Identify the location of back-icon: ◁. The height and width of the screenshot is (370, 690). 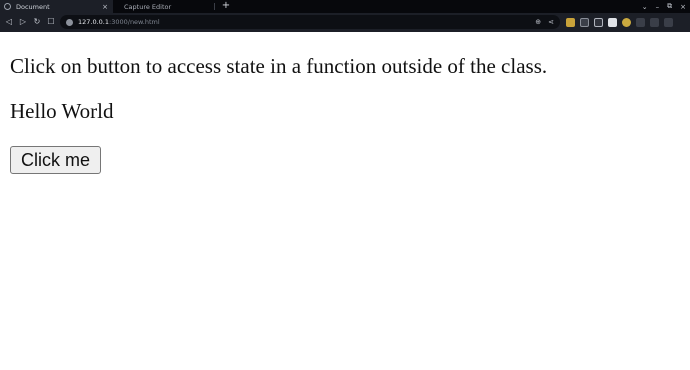
(9, 22).